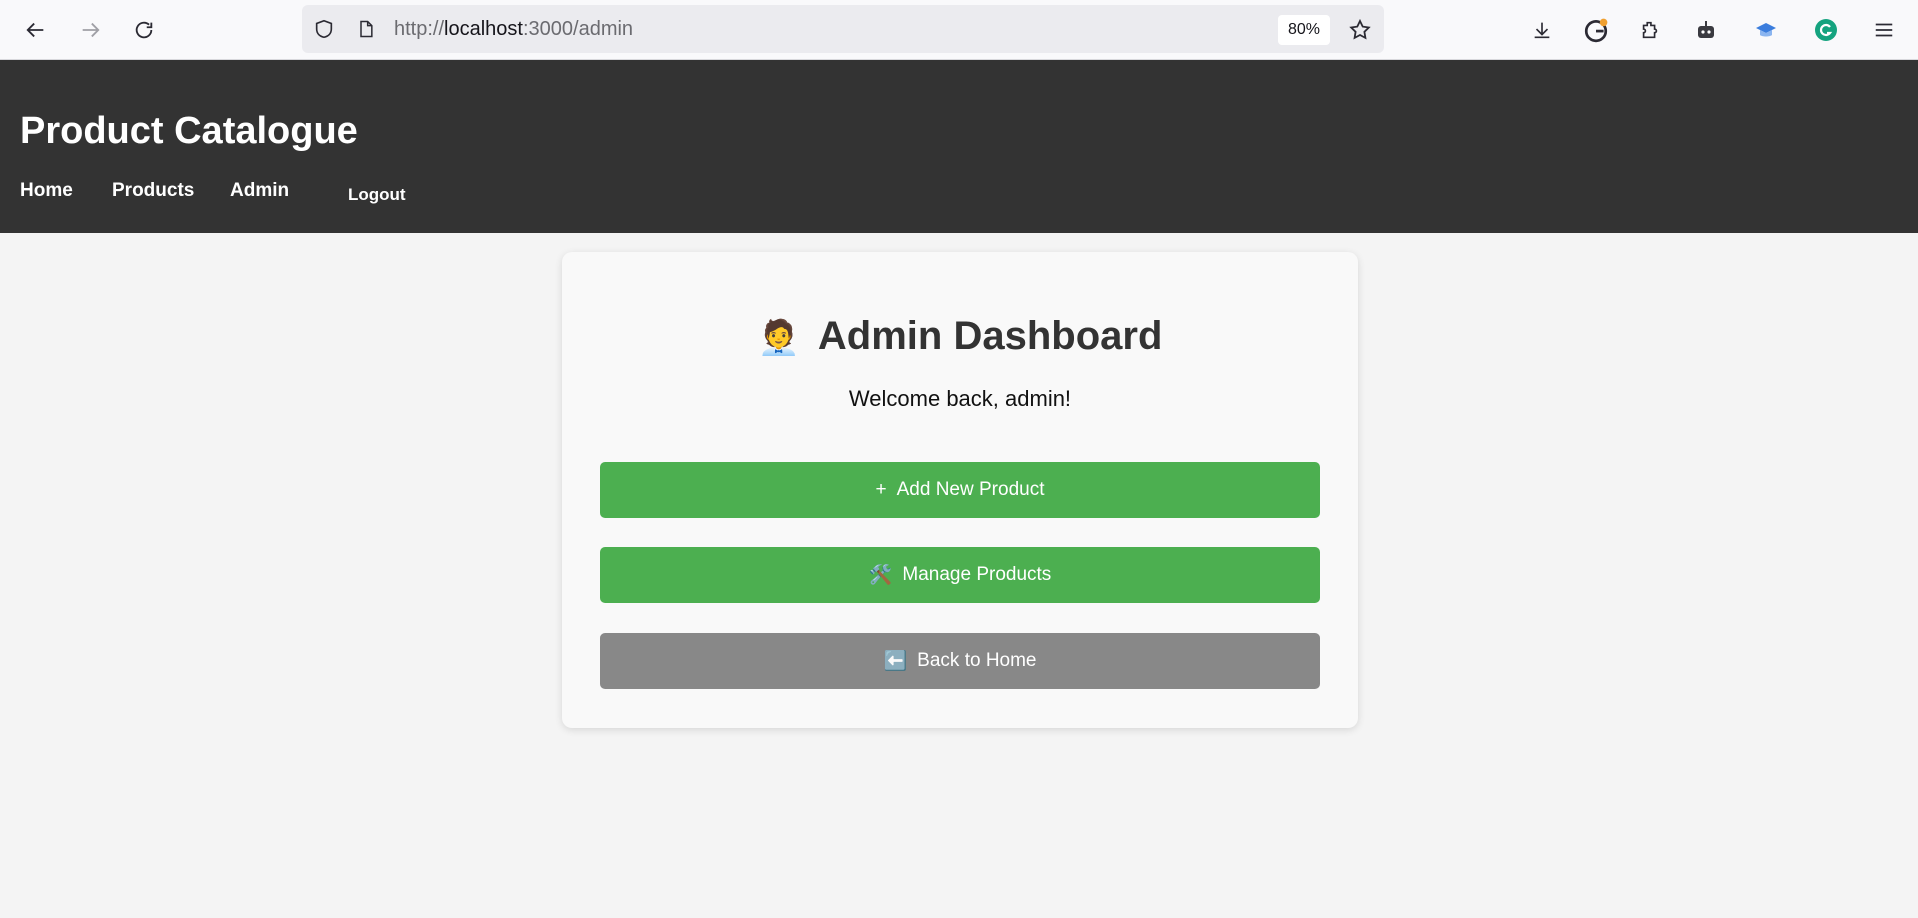 The height and width of the screenshot is (918, 1918). I want to click on businessperson-icon: 🧑‍💼, so click(778, 338).